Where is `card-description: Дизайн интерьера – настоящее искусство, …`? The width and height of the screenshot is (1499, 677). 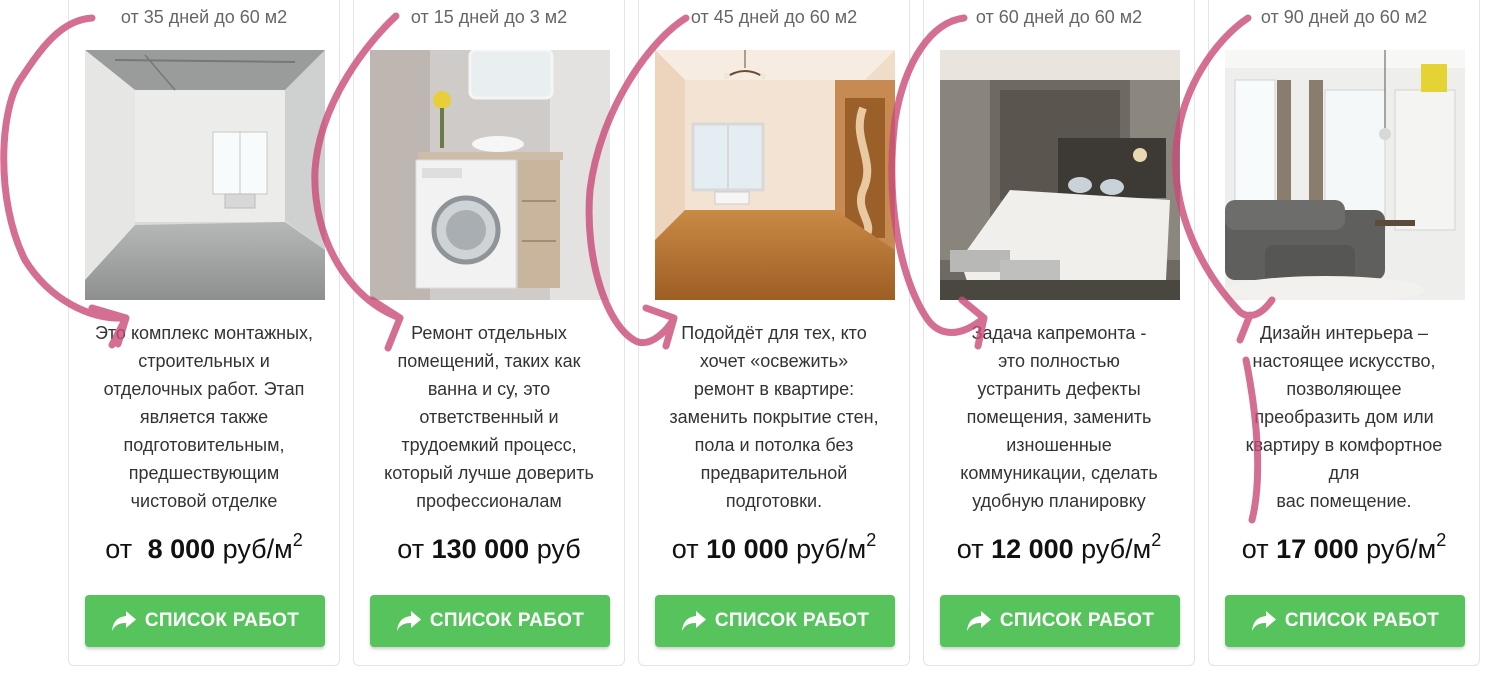
card-description: Дизайн интерьера – настоящее искусство, … is located at coordinates (1344, 417).